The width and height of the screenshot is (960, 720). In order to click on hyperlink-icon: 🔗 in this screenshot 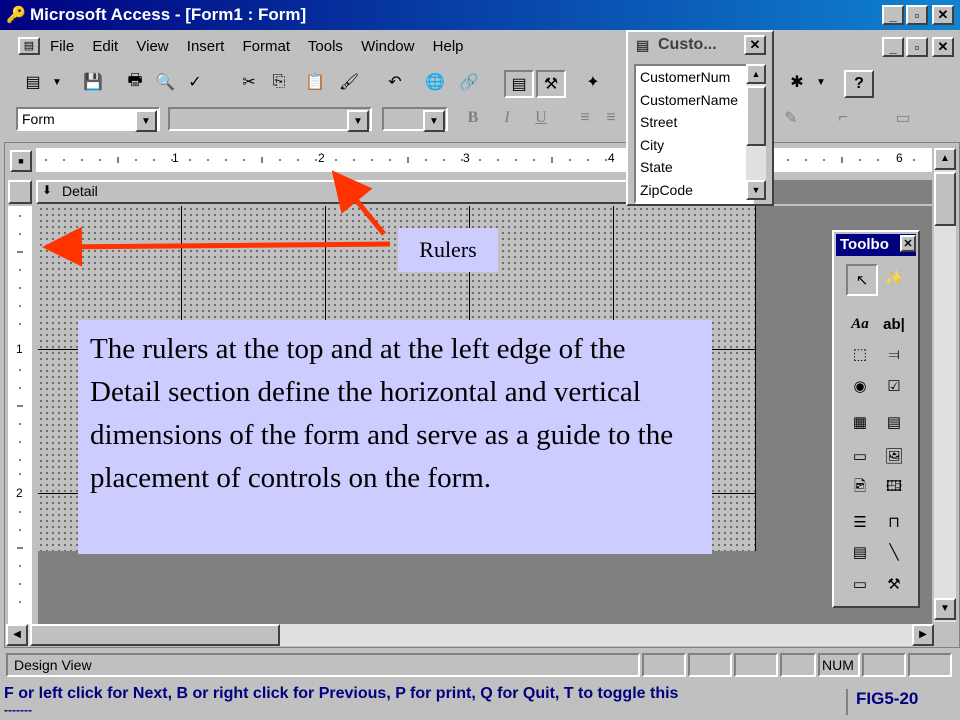, I will do `click(469, 82)`.